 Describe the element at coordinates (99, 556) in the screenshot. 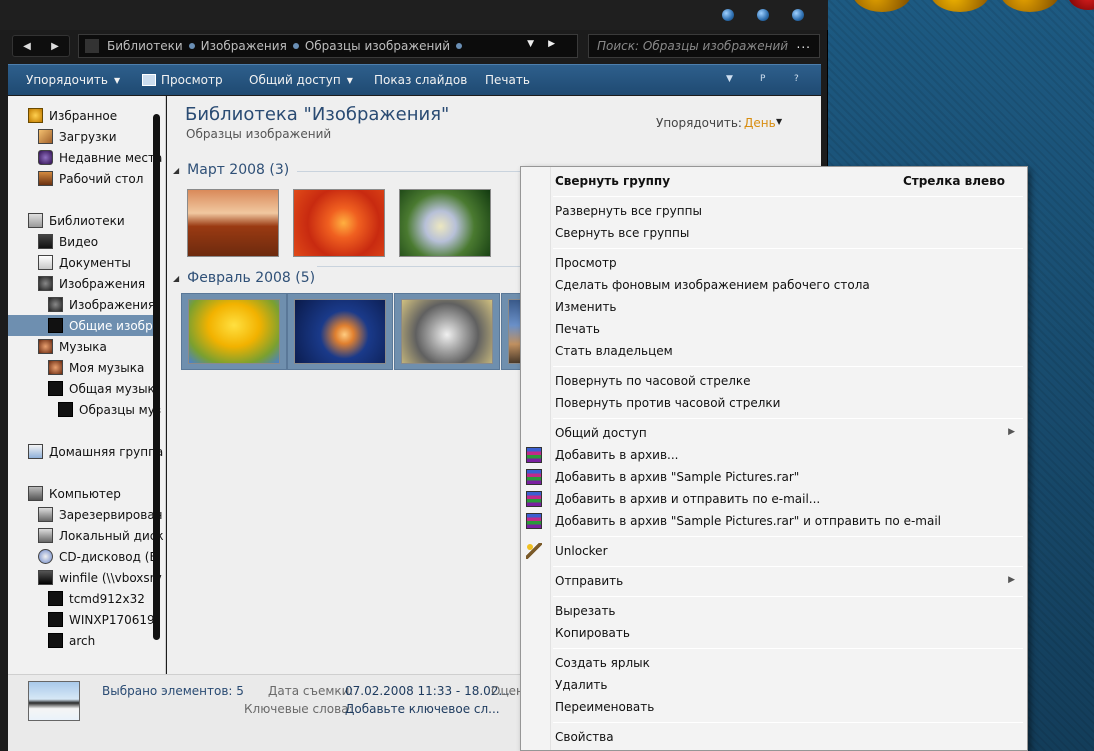

I see `nav-cd-drive: CD-дисковод (E:` at that location.